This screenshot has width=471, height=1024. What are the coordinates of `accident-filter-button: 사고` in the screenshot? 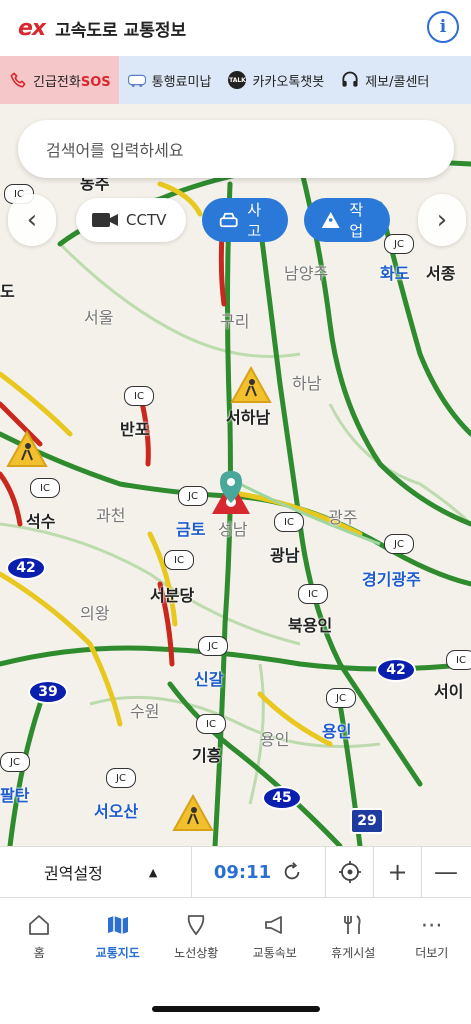 It's located at (245, 220).